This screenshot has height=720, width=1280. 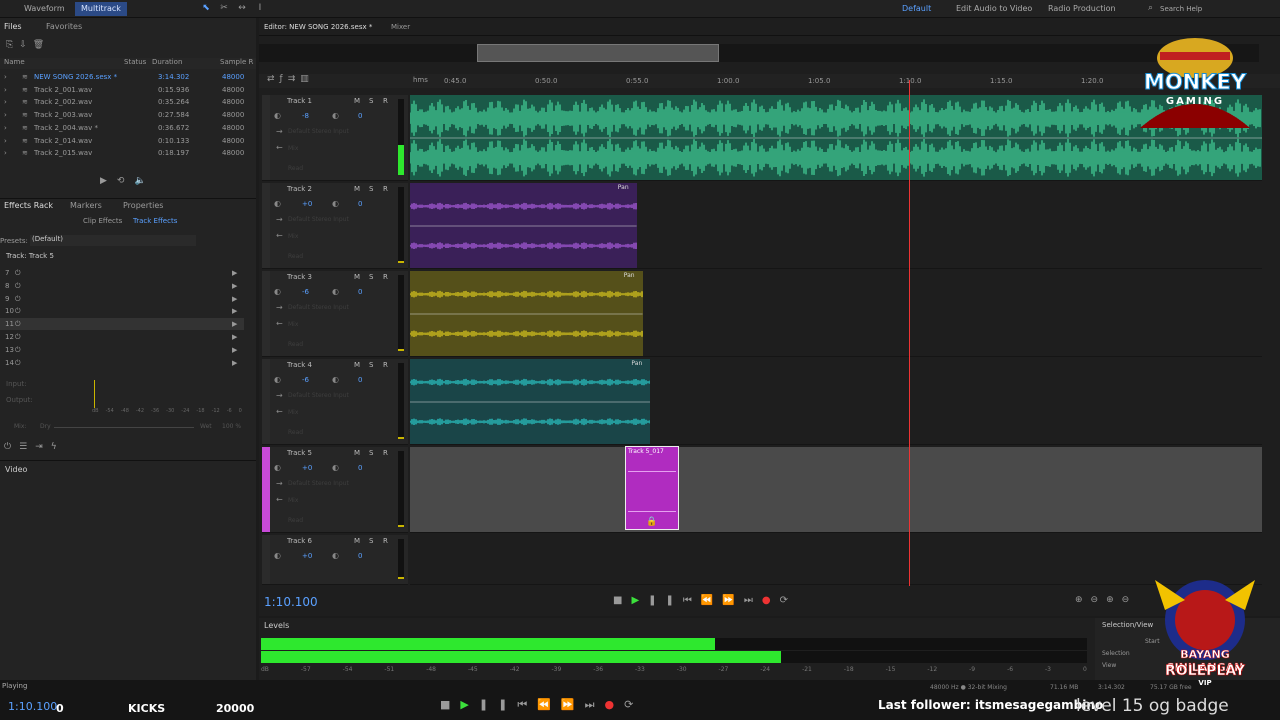 What do you see at coordinates (125, 102) in the screenshot?
I see `file-row: › ≋ Track 2_002.wav 0:35.264 48000` at bounding box center [125, 102].